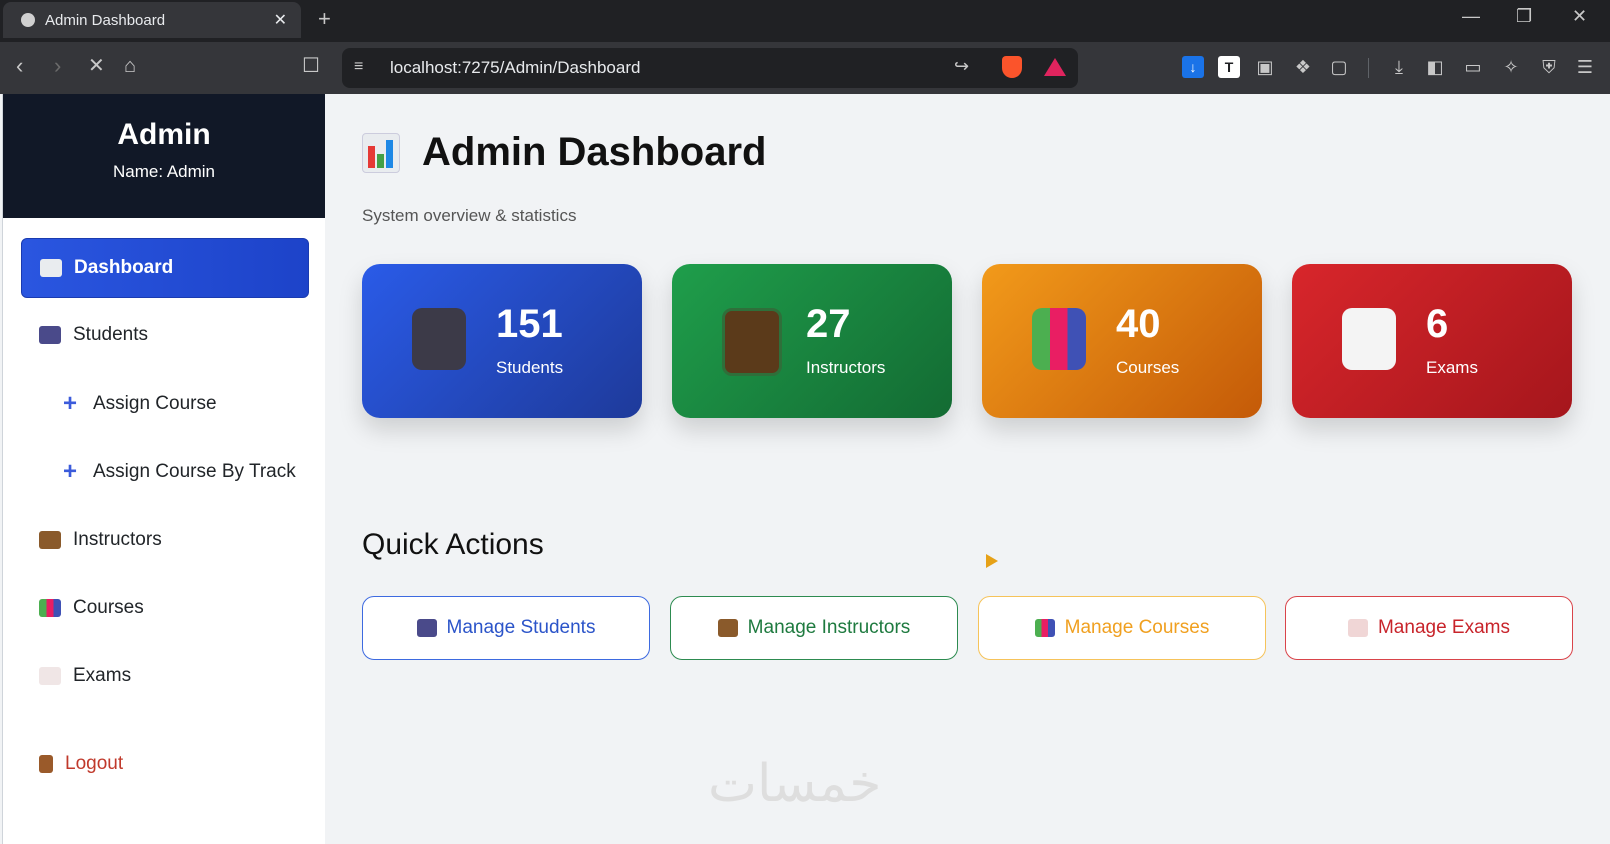  I want to click on sidebar-header: Admin Name: Admin, so click(164, 156).